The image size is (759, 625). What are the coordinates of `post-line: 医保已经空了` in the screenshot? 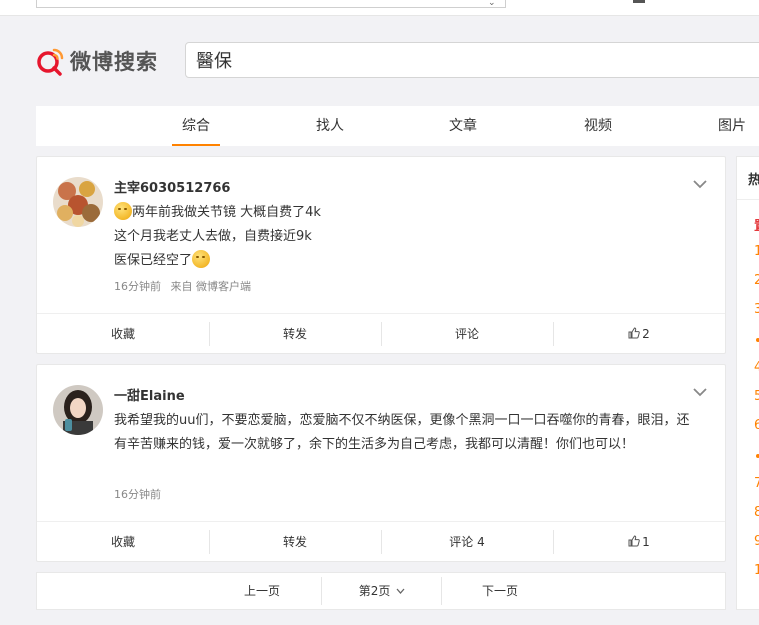 It's located at (153, 260).